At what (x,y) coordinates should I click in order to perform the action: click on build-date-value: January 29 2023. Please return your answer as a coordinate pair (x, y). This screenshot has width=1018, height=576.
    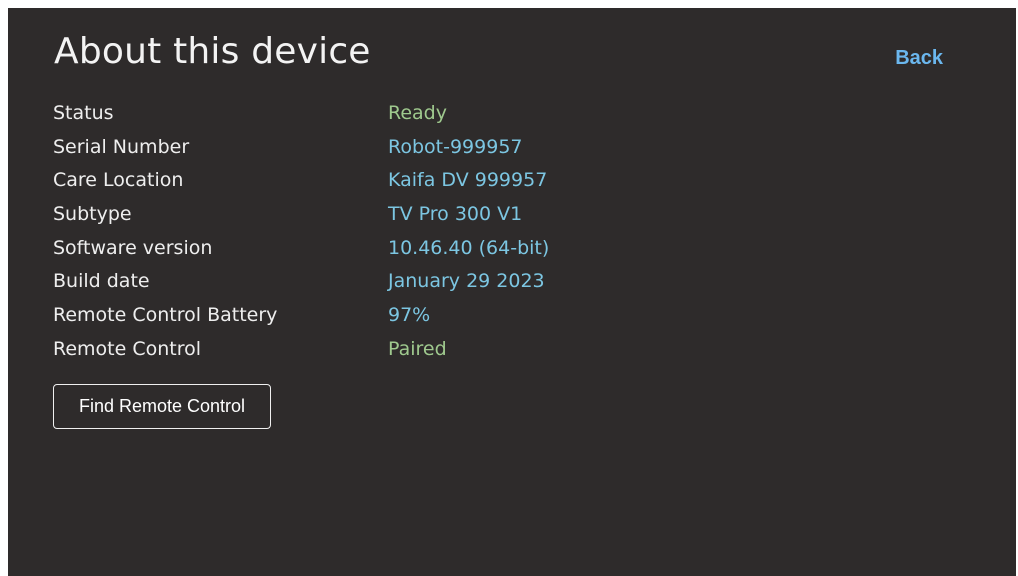
    Looking at the image, I should click on (466, 281).